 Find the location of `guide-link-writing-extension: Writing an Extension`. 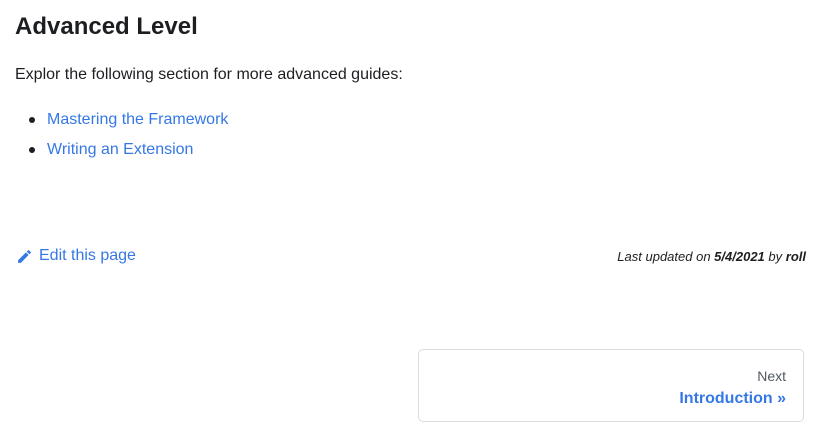

guide-link-writing-extension: Writing an Extension is located at coordinates (120, 149).